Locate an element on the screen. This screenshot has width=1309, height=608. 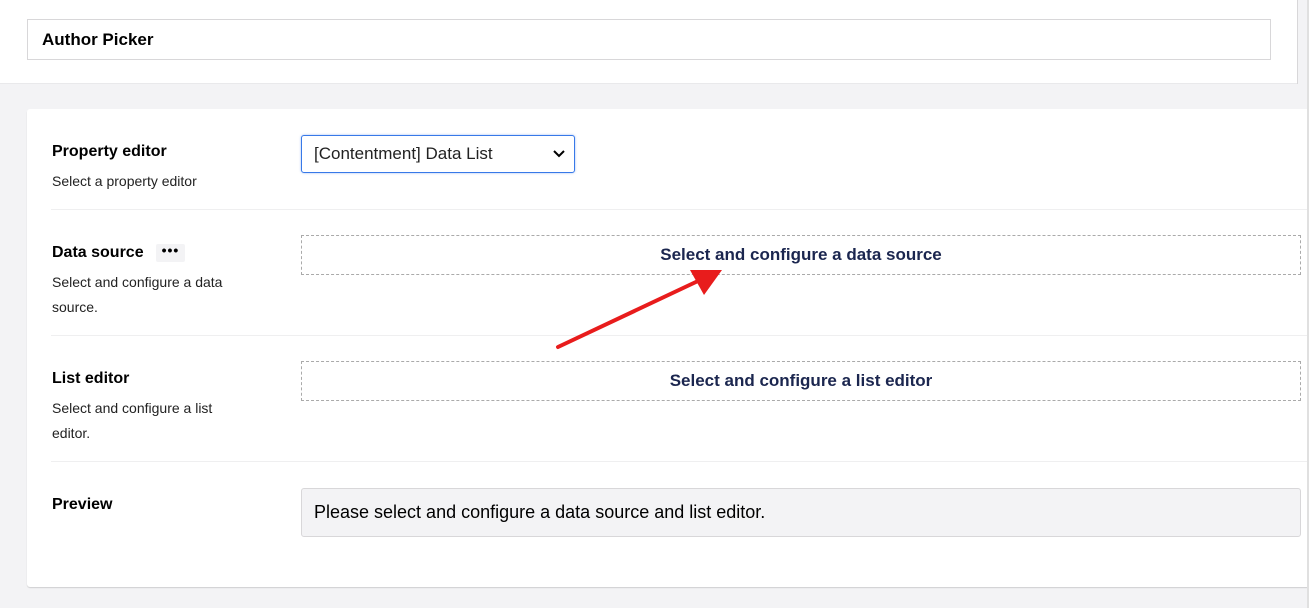
configure-list-editor-button: Select and configure a list editor is located at coordinates (801, 381).